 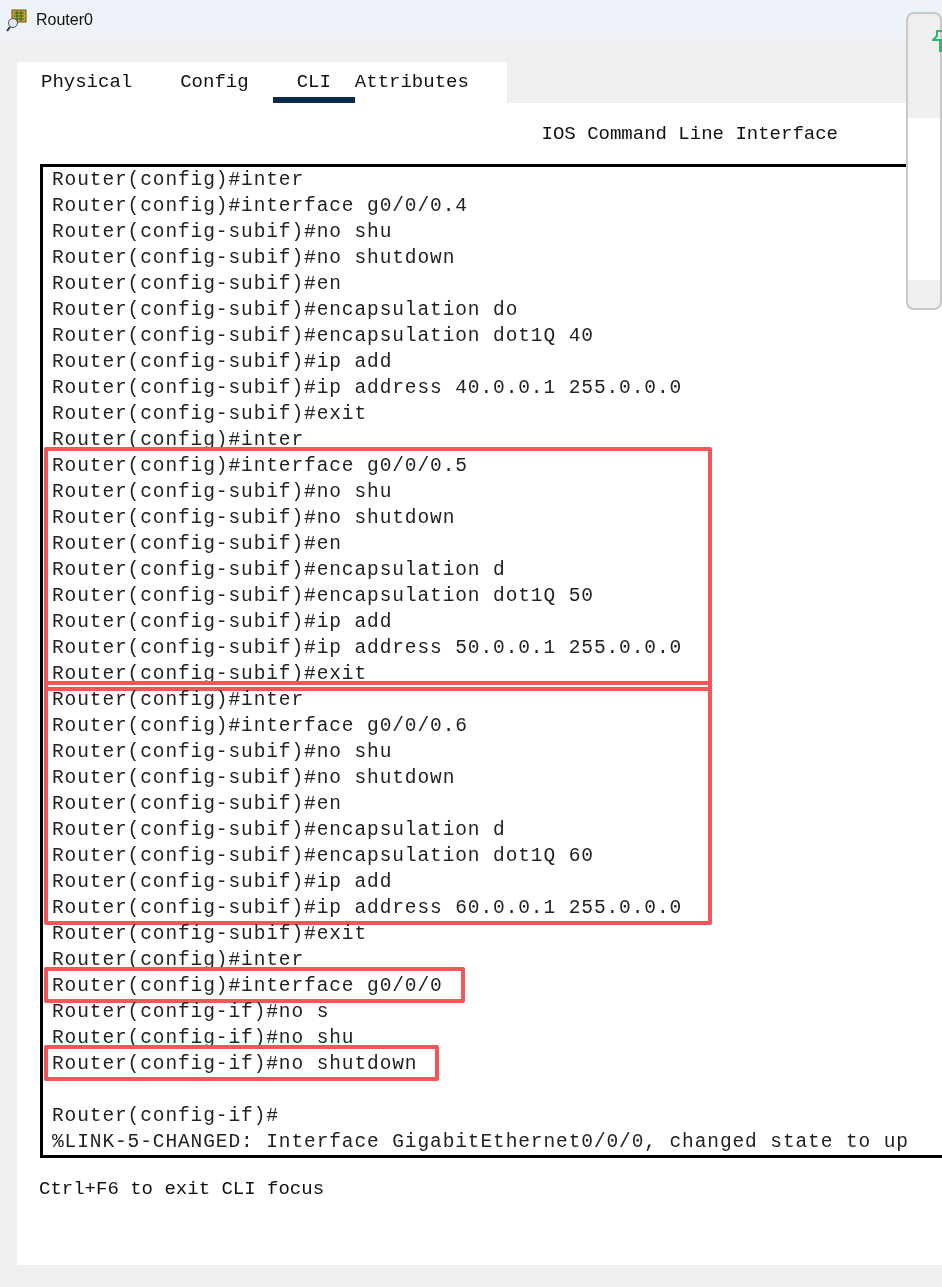 I want to click on console-line: Router(config)#interface g0/0/0.5, so click(x=260, y=466).